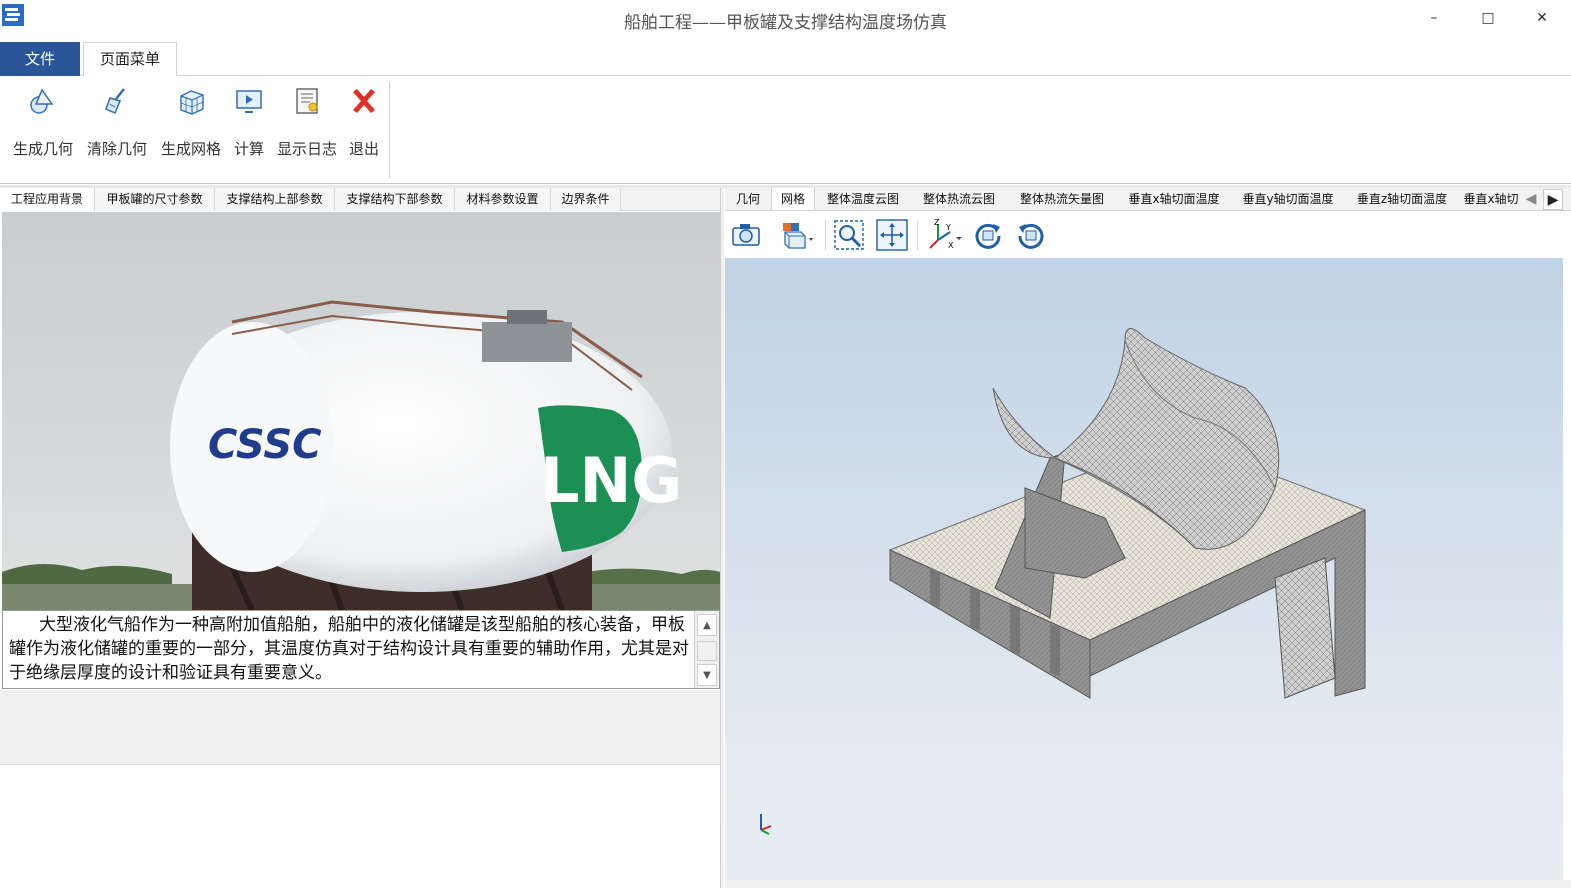 Image resolution: width=1571 pixels, height=888 pixels. Describe the element at coordinates (275, 199) in the screenshot. I see `tab-upper-support-params: 支撑结构上部参数` at that location.